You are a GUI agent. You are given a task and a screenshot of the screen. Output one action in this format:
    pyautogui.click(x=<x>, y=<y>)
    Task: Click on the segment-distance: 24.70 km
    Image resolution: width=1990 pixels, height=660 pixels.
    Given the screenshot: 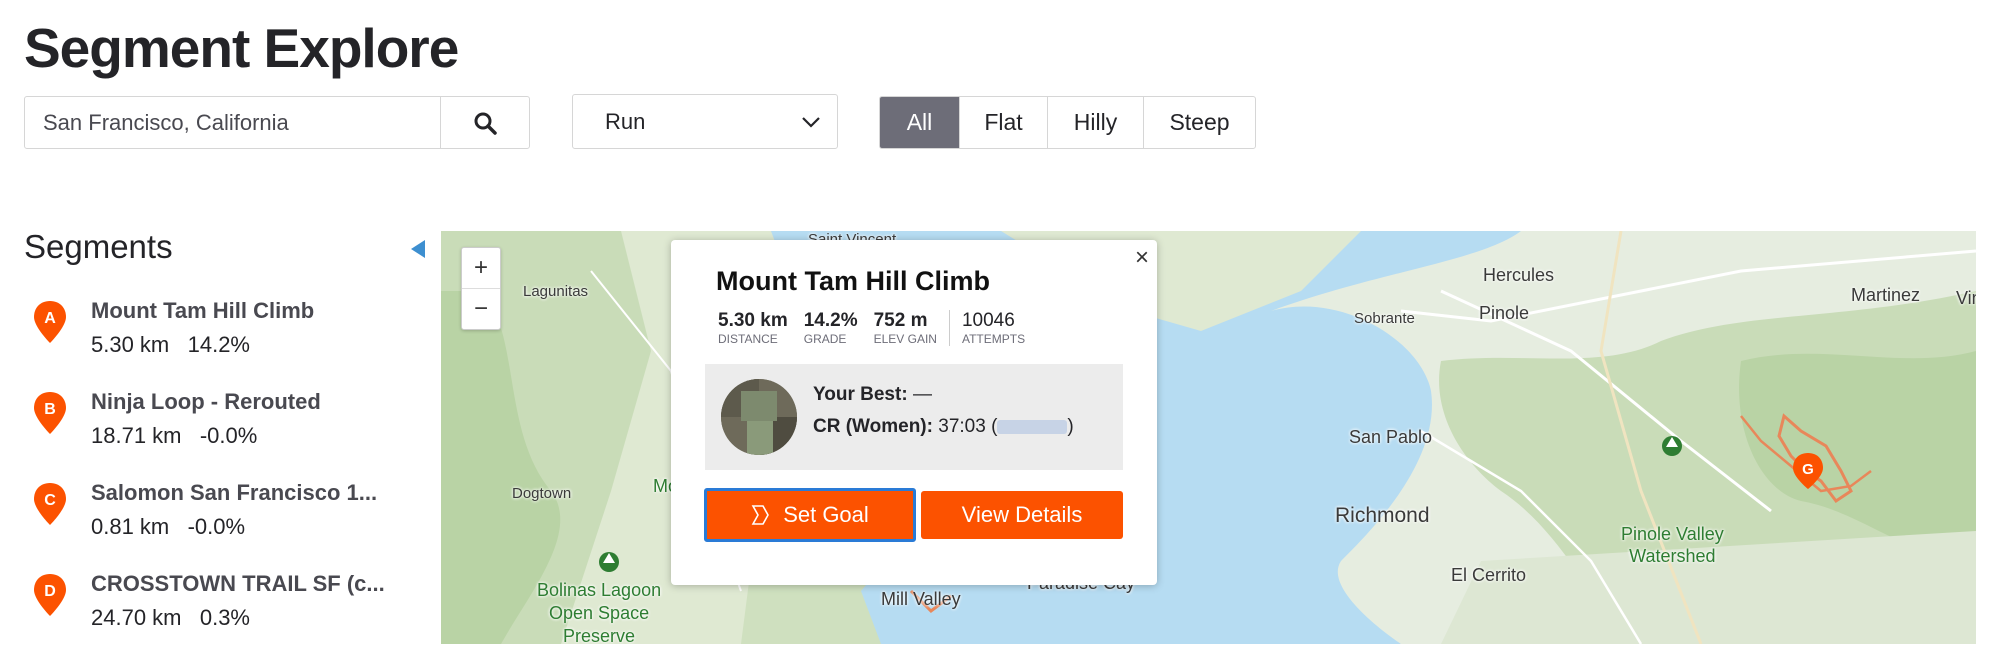 What is the action you would take?
    pyautogui.click(x=136, y=617)
    